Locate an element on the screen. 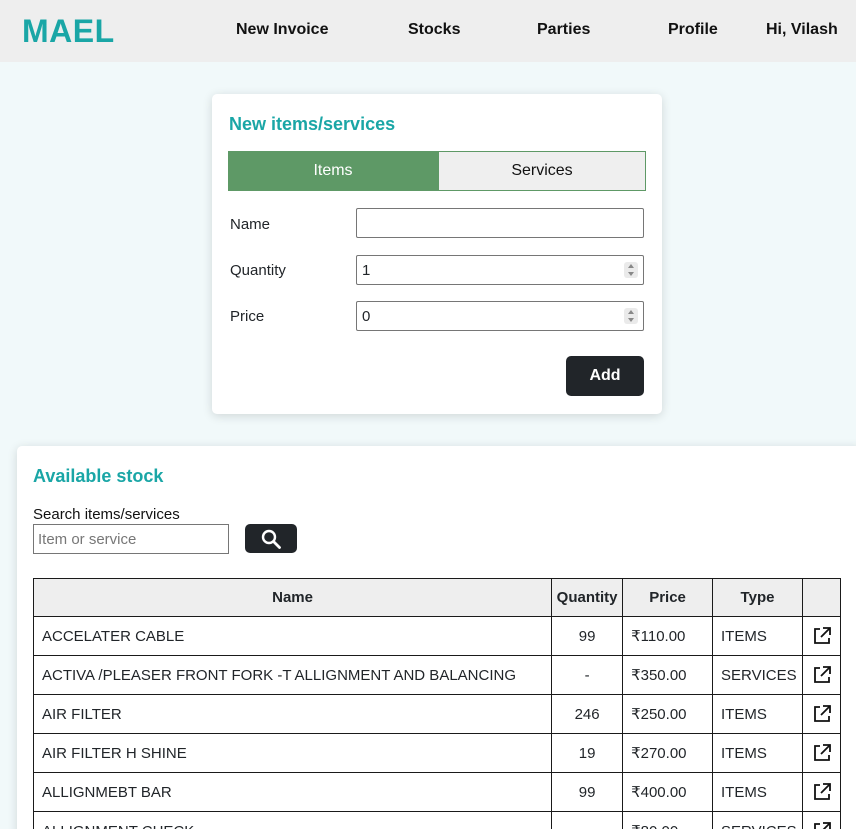  tab-services: Services is located at coordinates (542, 171).